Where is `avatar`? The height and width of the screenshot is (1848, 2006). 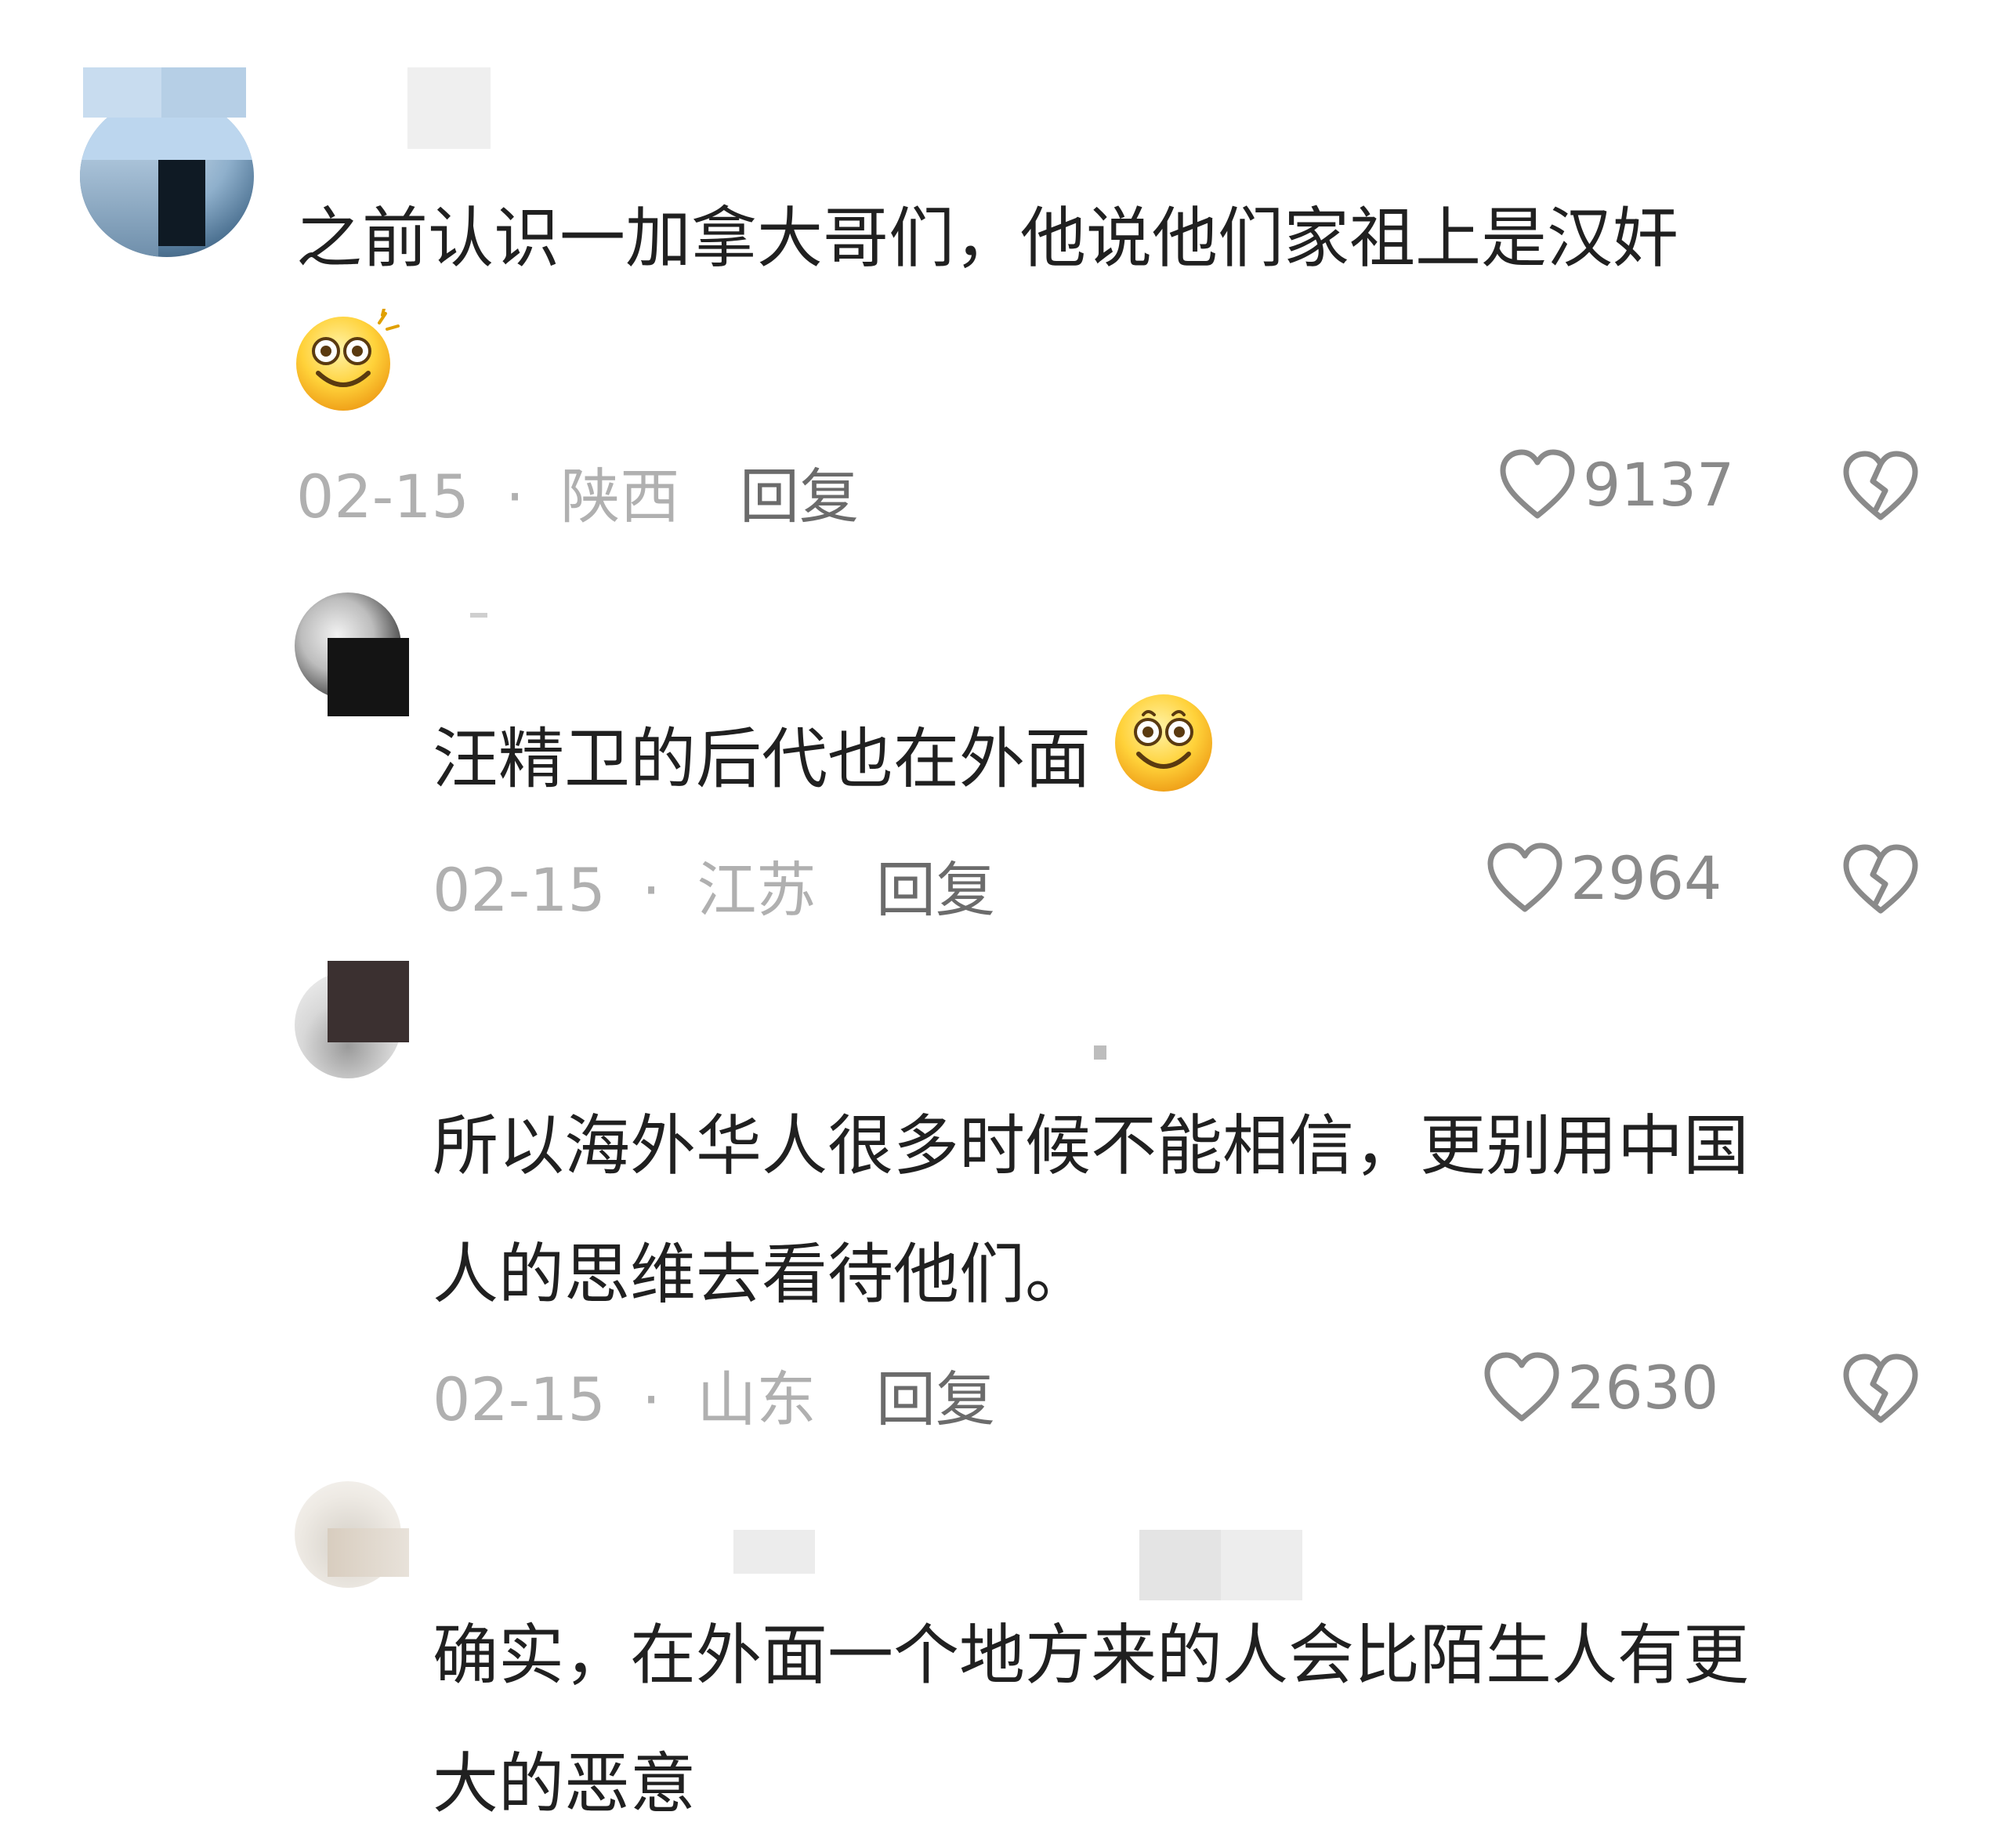 avatar is located at coordinates (167, 176).